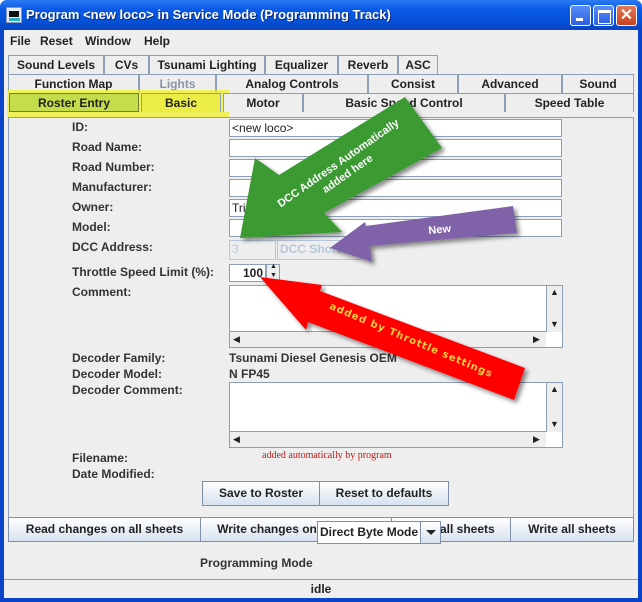  I want to click on close-button: ✕, so click(626, 15).